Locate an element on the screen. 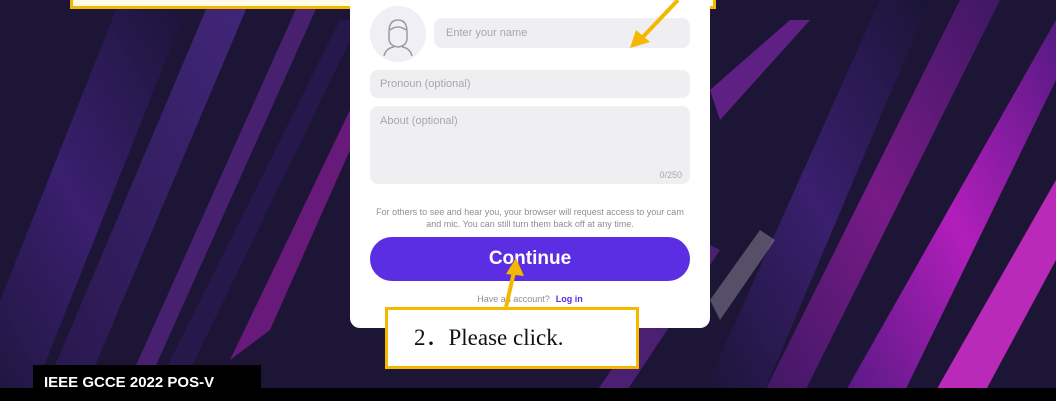  conference-label: IEEE GCCE 2022 POS-V is located at coordinates (147, 383).